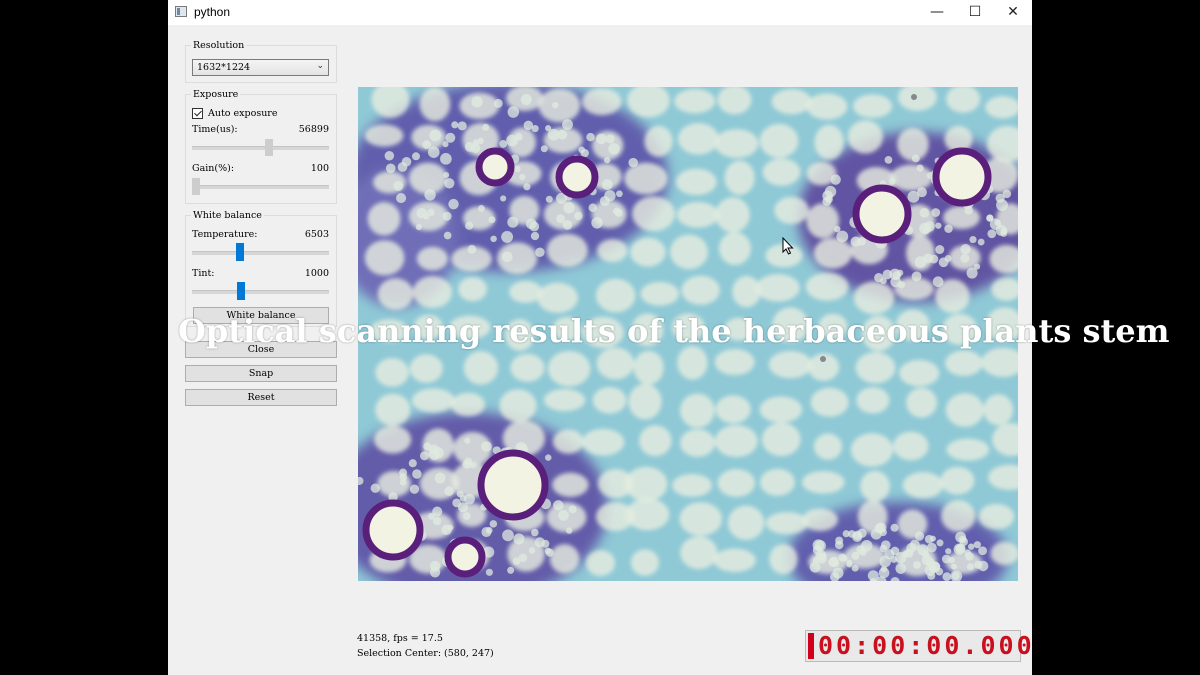  Describe the element at coordinates (260, 292) in the screenshot. I see `tint-slider-track` at that location.